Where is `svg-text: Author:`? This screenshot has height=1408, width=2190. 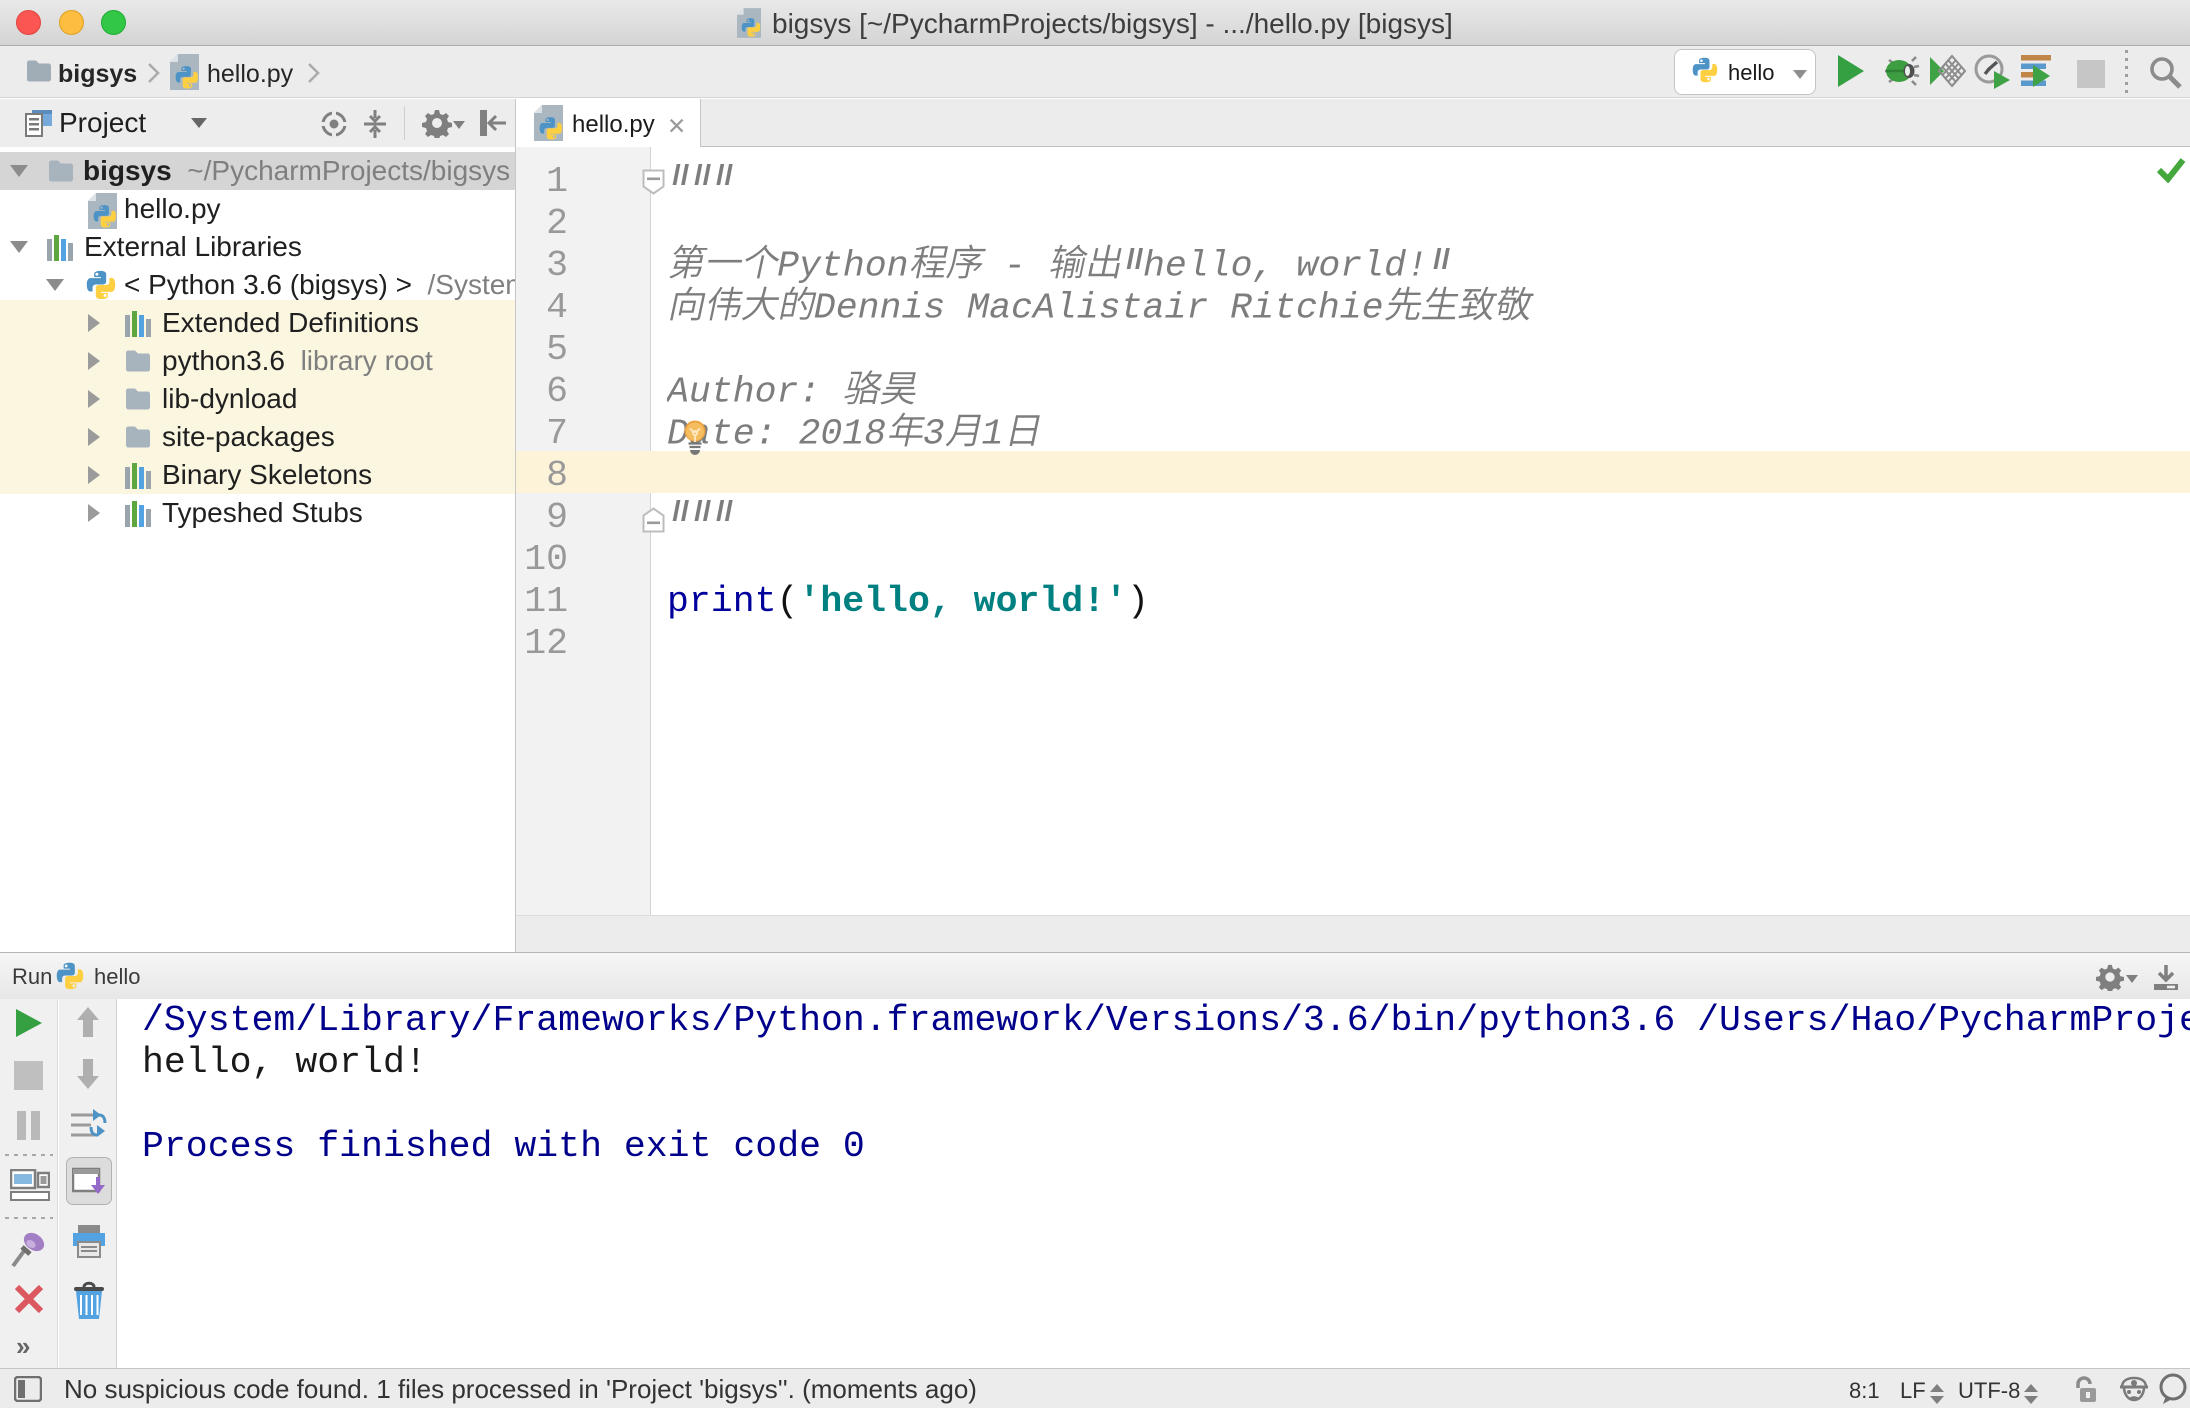 svg-text: Author: is located at coordinates (754, 391).